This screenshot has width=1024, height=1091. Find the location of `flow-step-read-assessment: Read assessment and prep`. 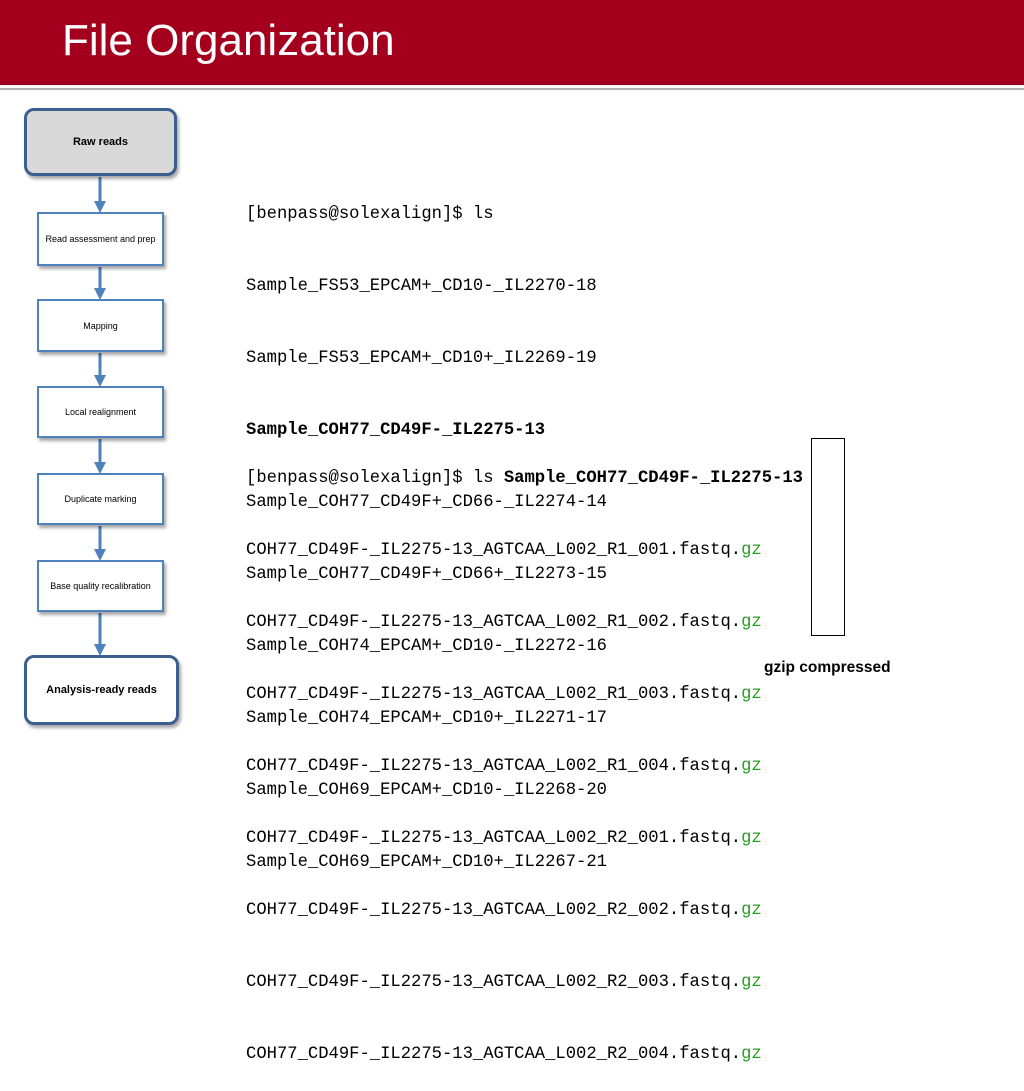

flow-step-read-assessment: Read assessment and prep is located at coordinates (100, 239).